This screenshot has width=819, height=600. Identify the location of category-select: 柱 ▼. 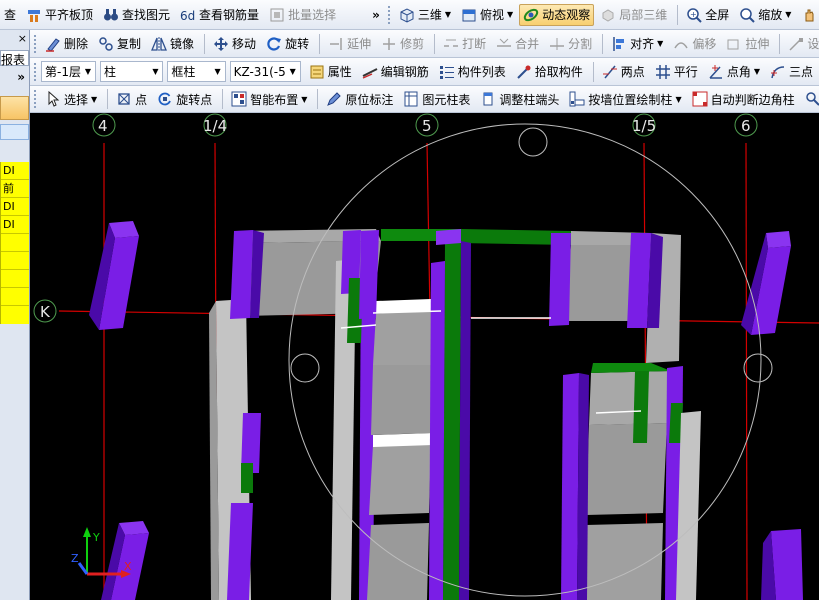
(131, 71).